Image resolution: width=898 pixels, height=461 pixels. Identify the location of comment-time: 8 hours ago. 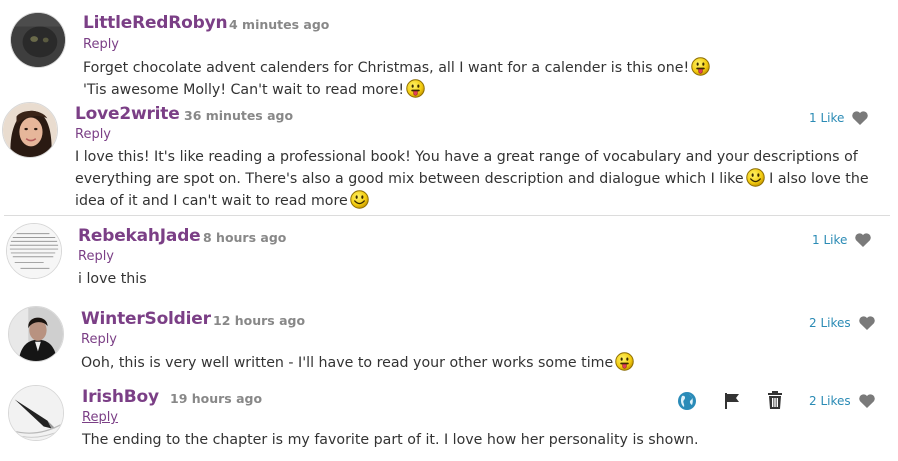
(245, 237).